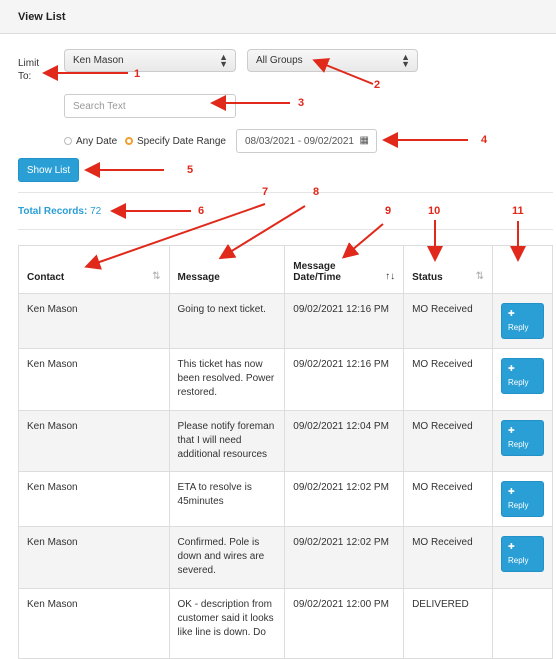 Image resolution: width=556 pixels, height=659 pixels. I want to click on total-records-label: Total Records:, so click(53, 211).